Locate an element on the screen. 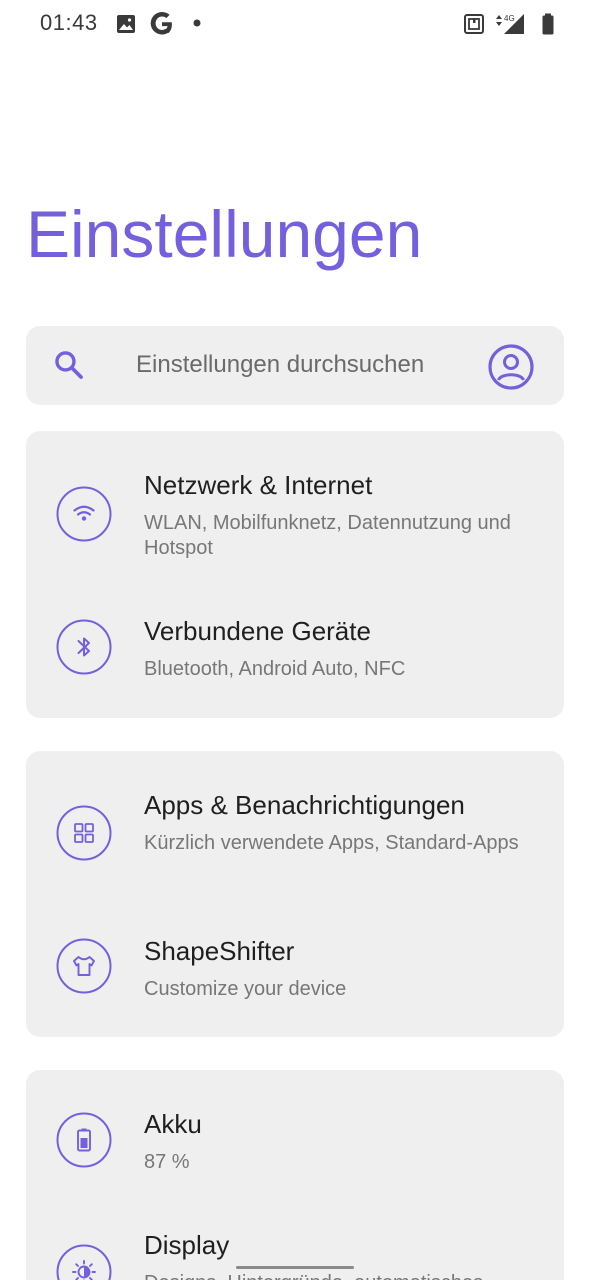 Image resolution: width=590 pixels, height=1280 pixels. bluetooth-icon is located at coordinates (84, 647).